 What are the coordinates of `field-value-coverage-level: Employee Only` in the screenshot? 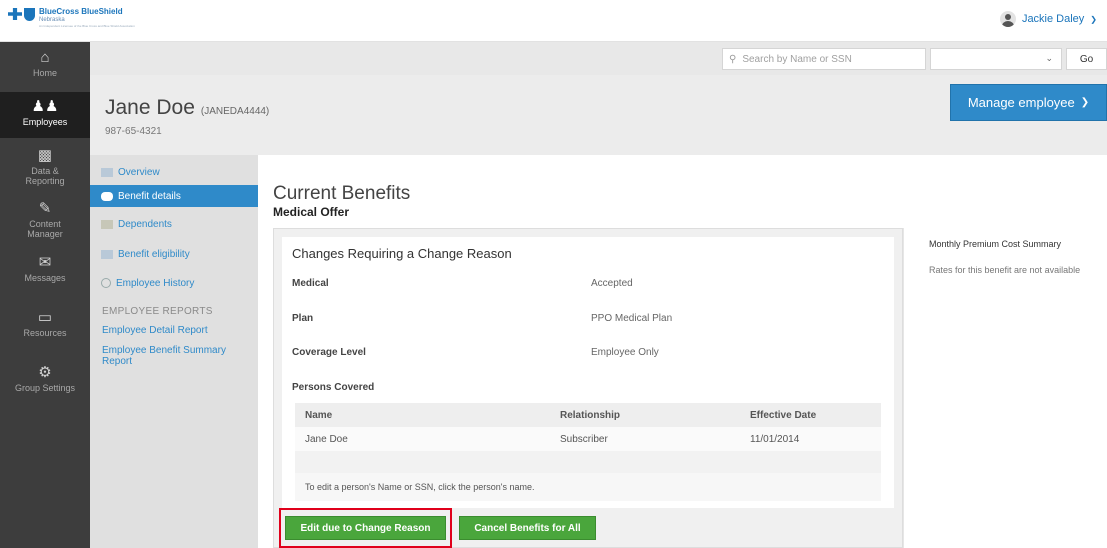 It's located at (625, 352).